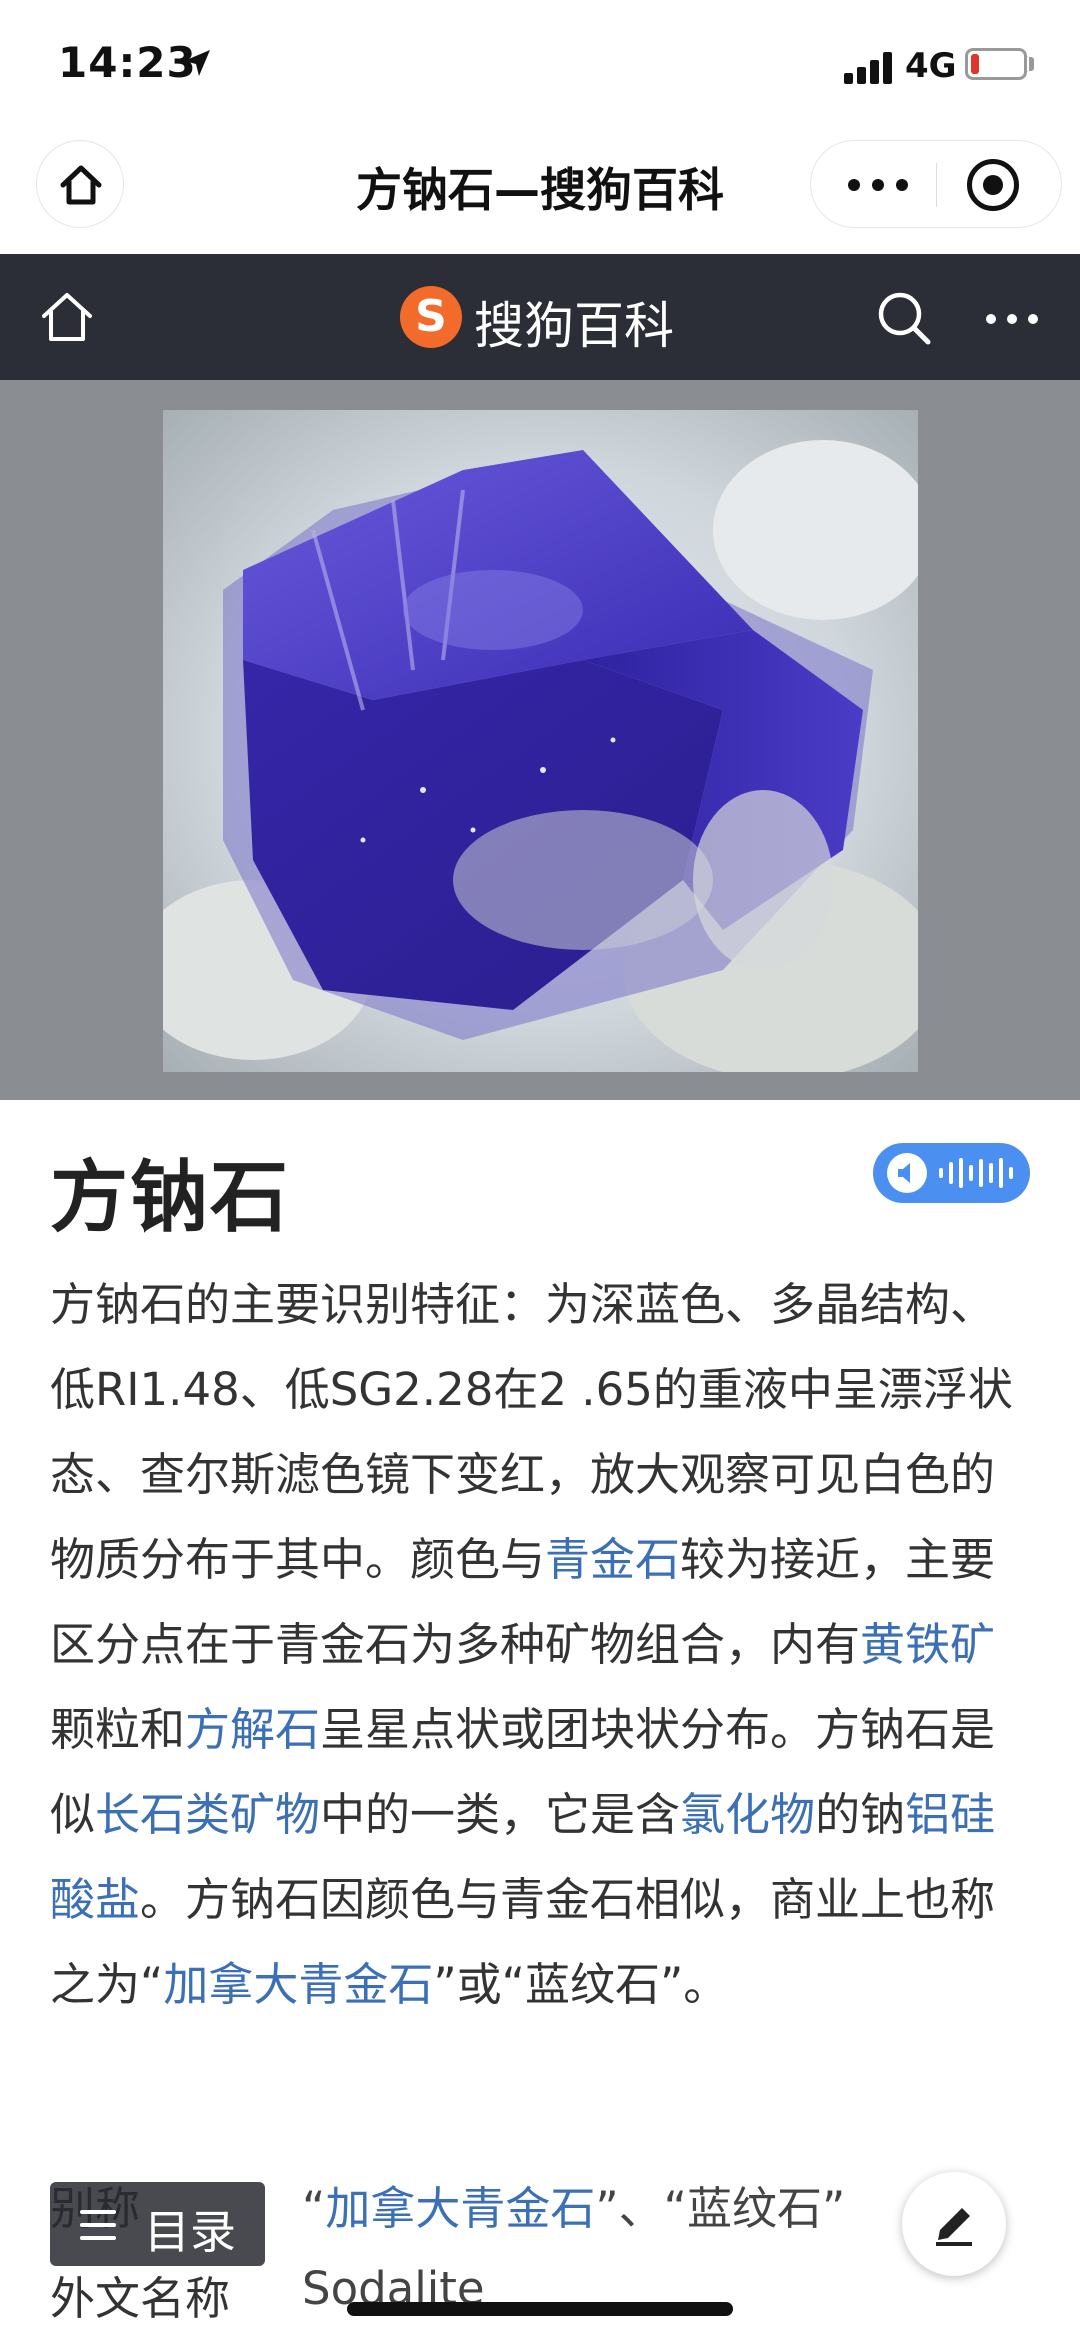  What do you see at coordinates (500, 1814) in the screenshot?
I see `article-text: 中的一类，它是含` at bounding box center [500, 1814].